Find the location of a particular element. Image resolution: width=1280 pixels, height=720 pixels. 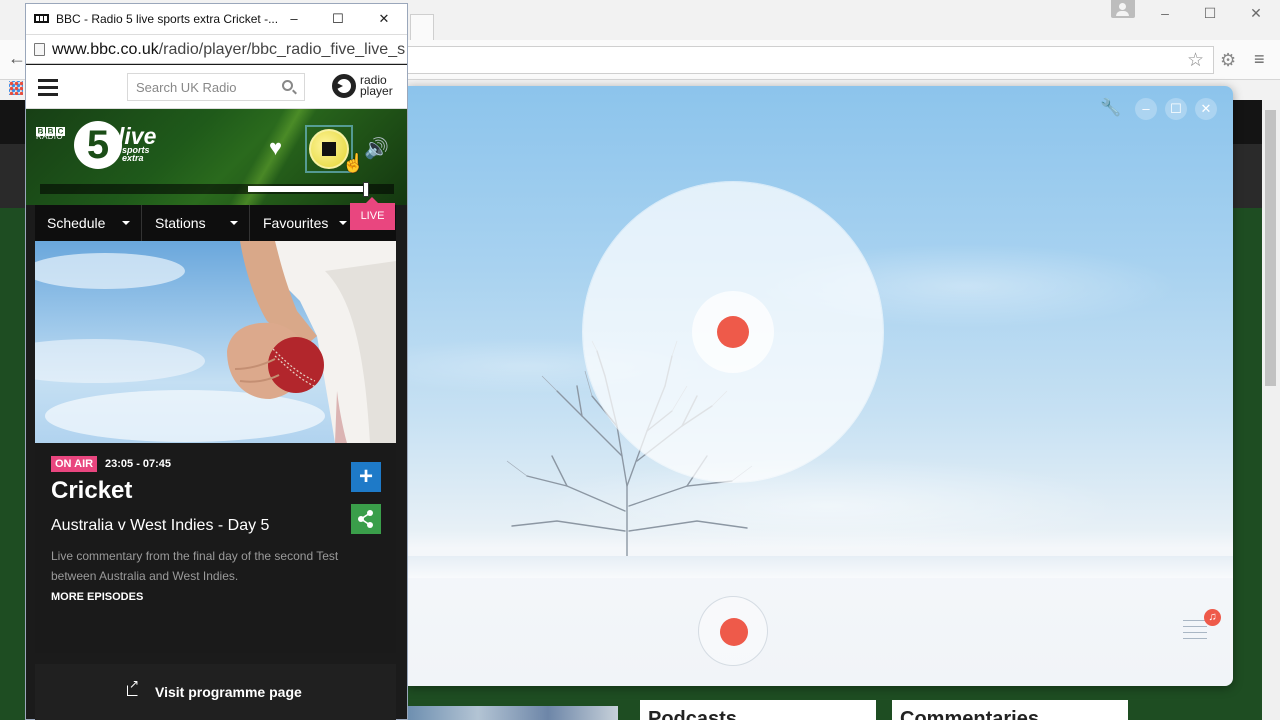

bg-maximize-icon: ☐ is located at coordinates (1210, 13).